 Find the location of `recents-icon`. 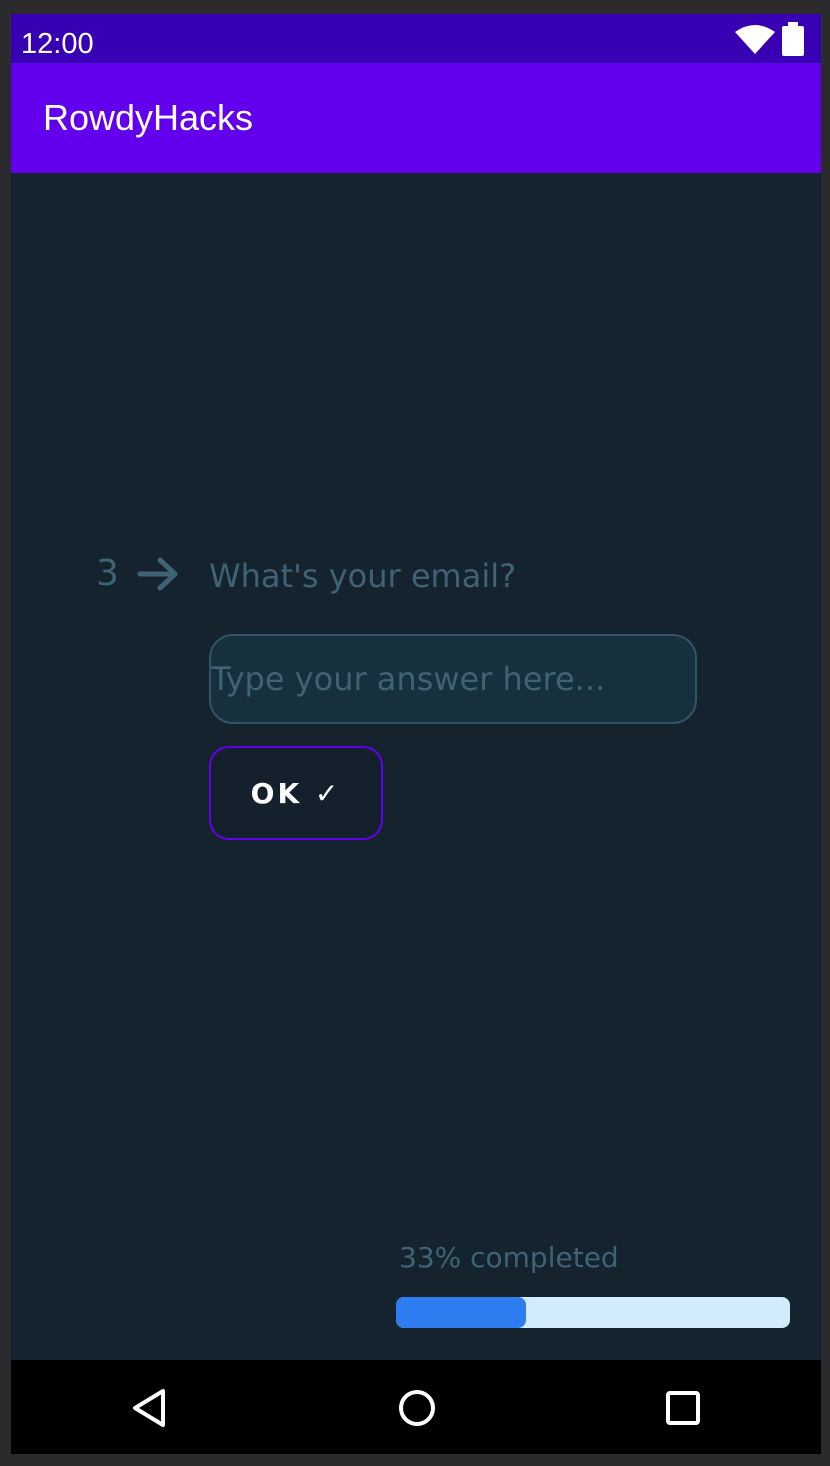

recents-icon is located at coordinates (683, 1408).